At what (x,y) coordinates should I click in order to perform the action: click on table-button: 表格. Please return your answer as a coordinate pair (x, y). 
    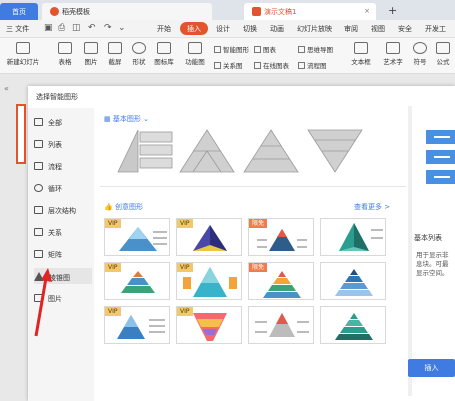
    Looking at the image, I should click on (65, 54).